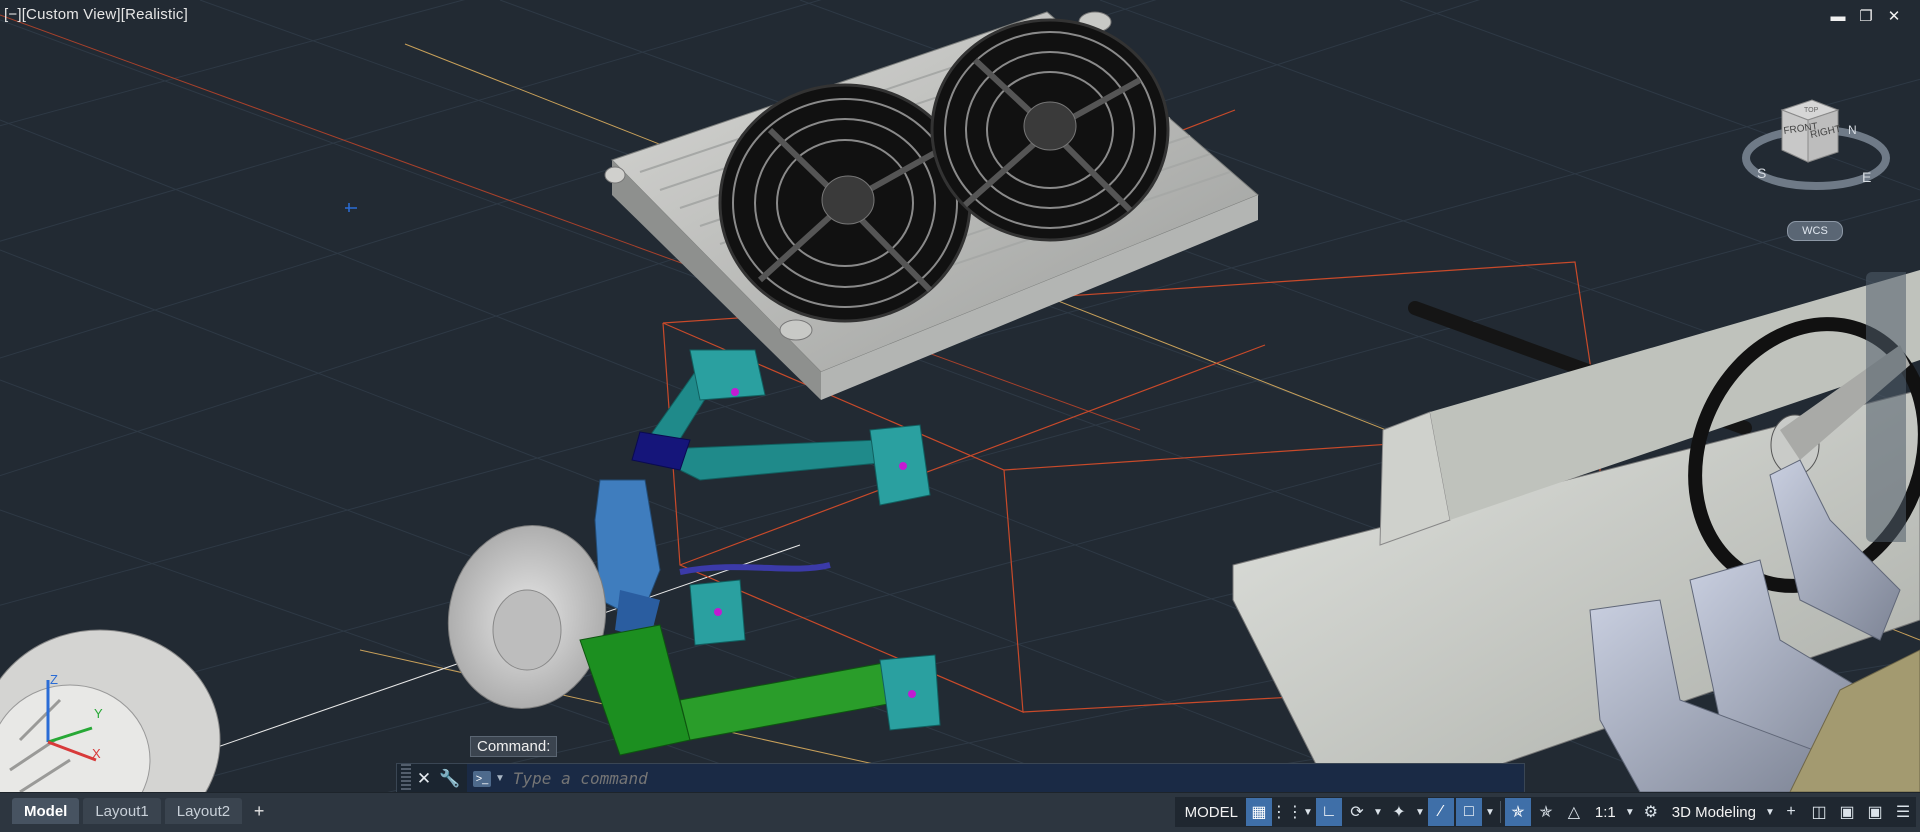 The image size is (1920, 832). Describe the element at coordinates (96, 753) in the screenshot. I see `svg-text: X` at that location.